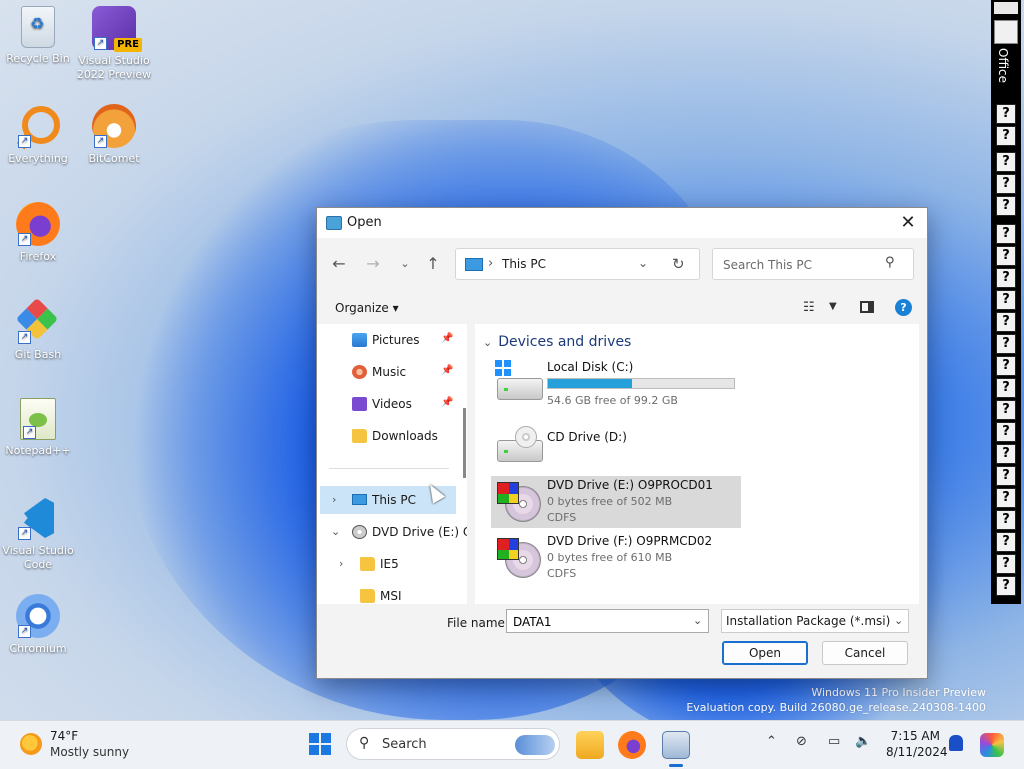  What do you see at coordinates (508, 493) in the screenshot?
I see `puzzle-icon` at bounding box center [508, 493].